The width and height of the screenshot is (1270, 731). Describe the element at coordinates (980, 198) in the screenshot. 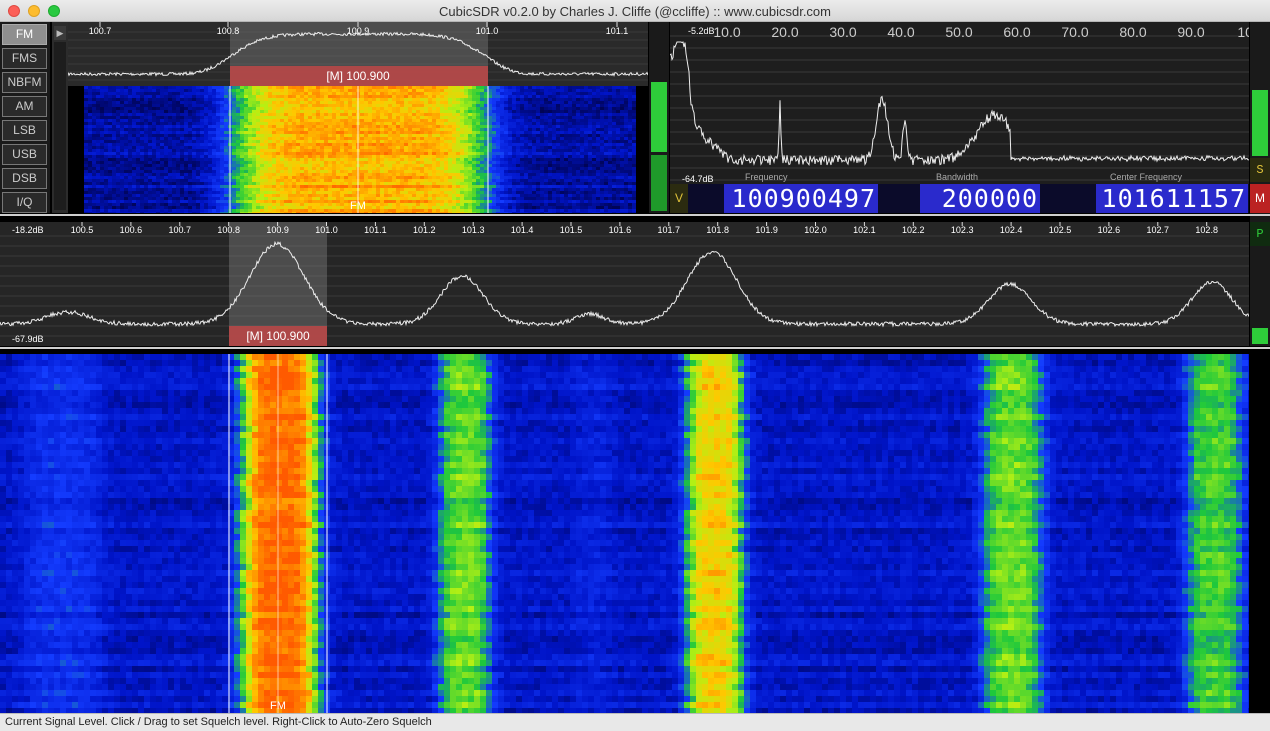

I see `bandwidth-display: 200000` at that location.